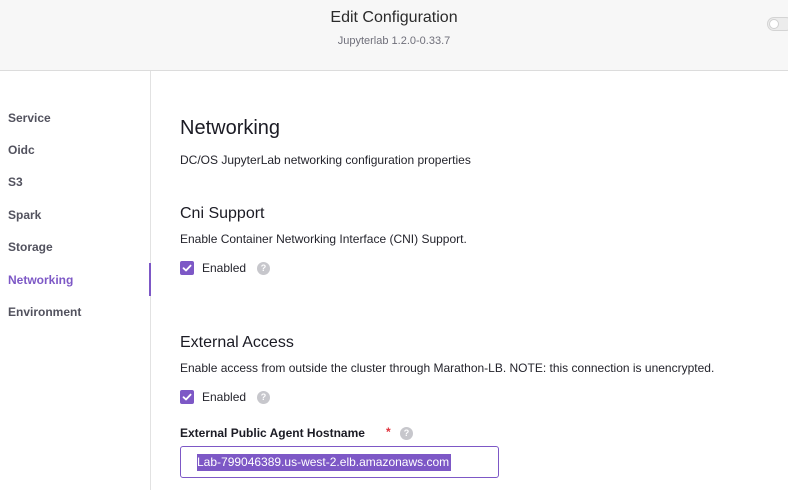  I want to click on section-title: Networking, so click(230, 128).